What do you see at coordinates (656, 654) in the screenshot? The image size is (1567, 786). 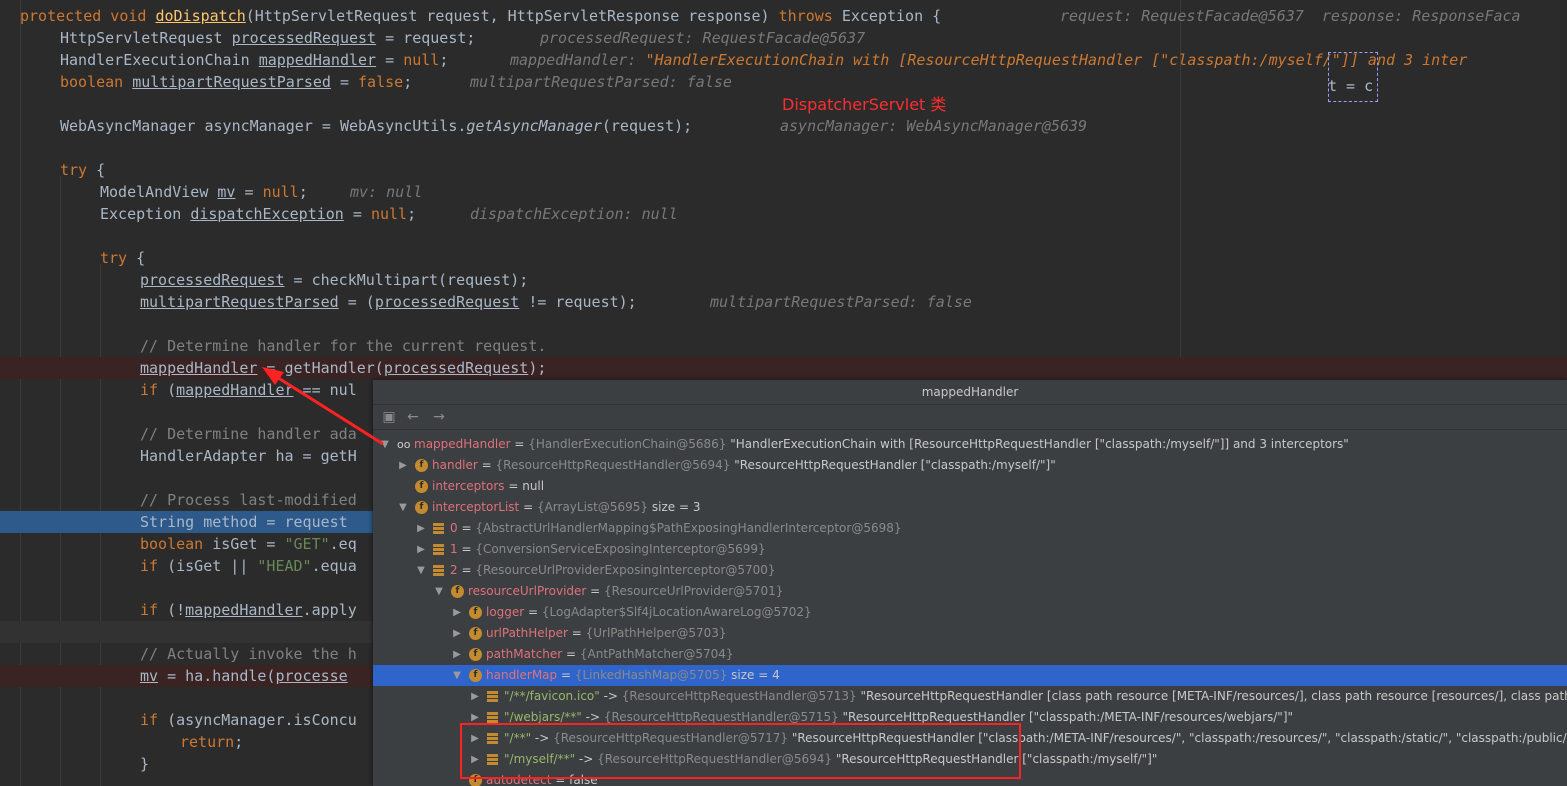 I see `node-type: {AntPathMatcher@5704}` at bounding box center [656, 654].